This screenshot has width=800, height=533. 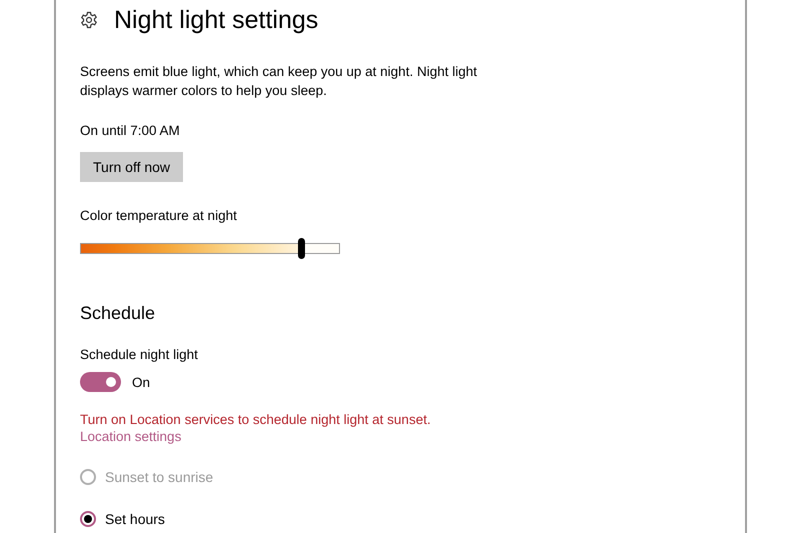 I want to click on slider-label: Color temperature at night, so click(x=159, y=216).